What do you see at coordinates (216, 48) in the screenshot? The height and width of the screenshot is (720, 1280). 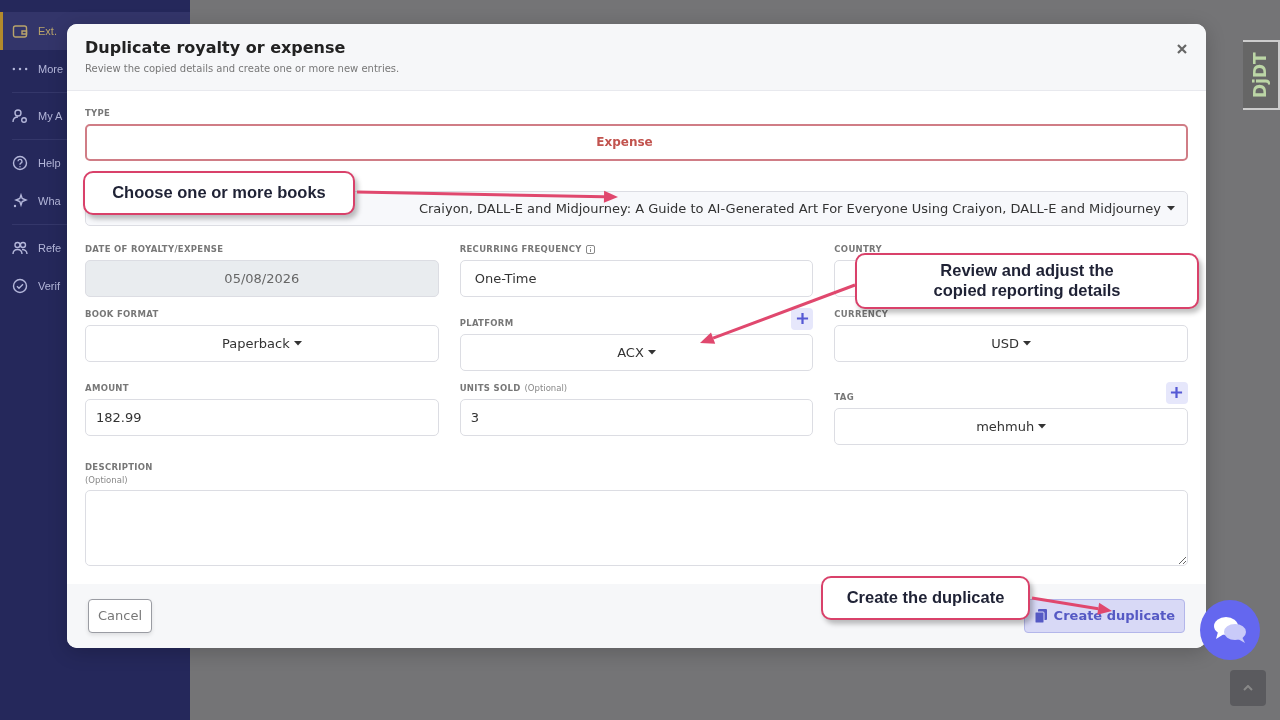 I see `modal-title: Duplicate royalty or expense` at bounding box center [216, 48].